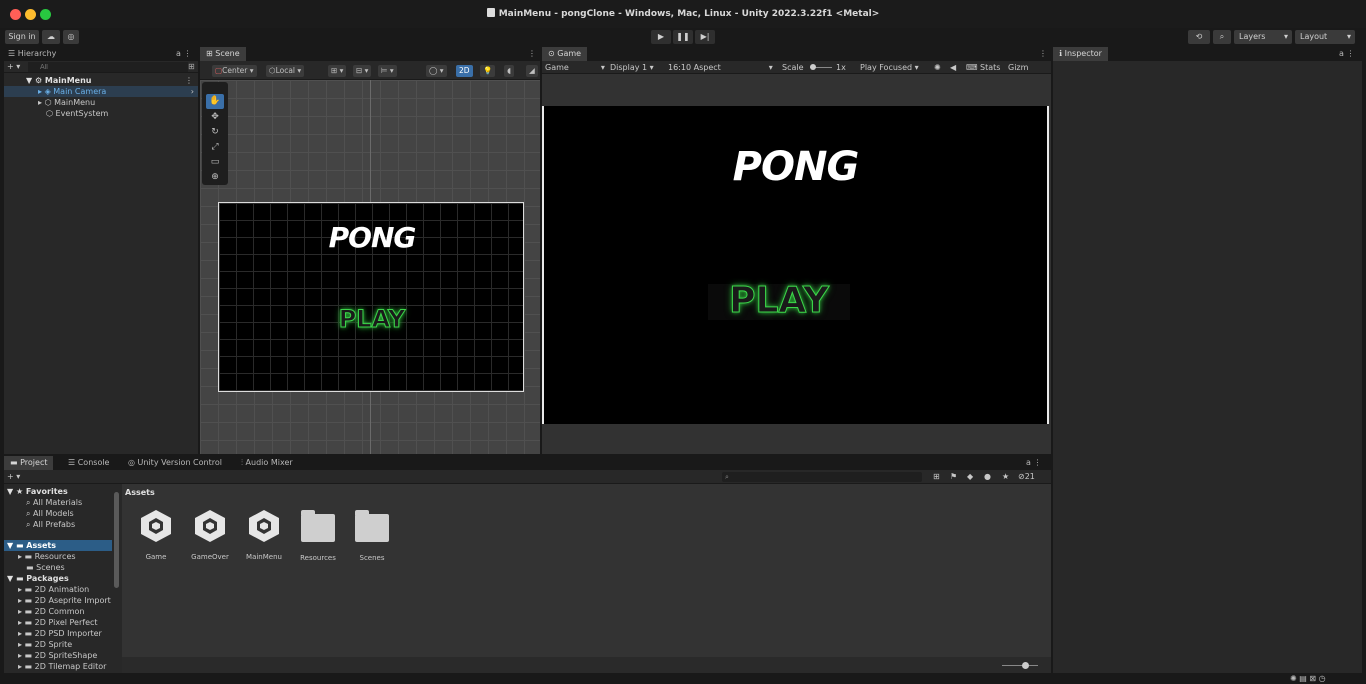 The height and width of the screenshot is (684, 1366). I want to click on package-item: ▸ ▬ 2D Pixel Perfect, so click(58, 622).